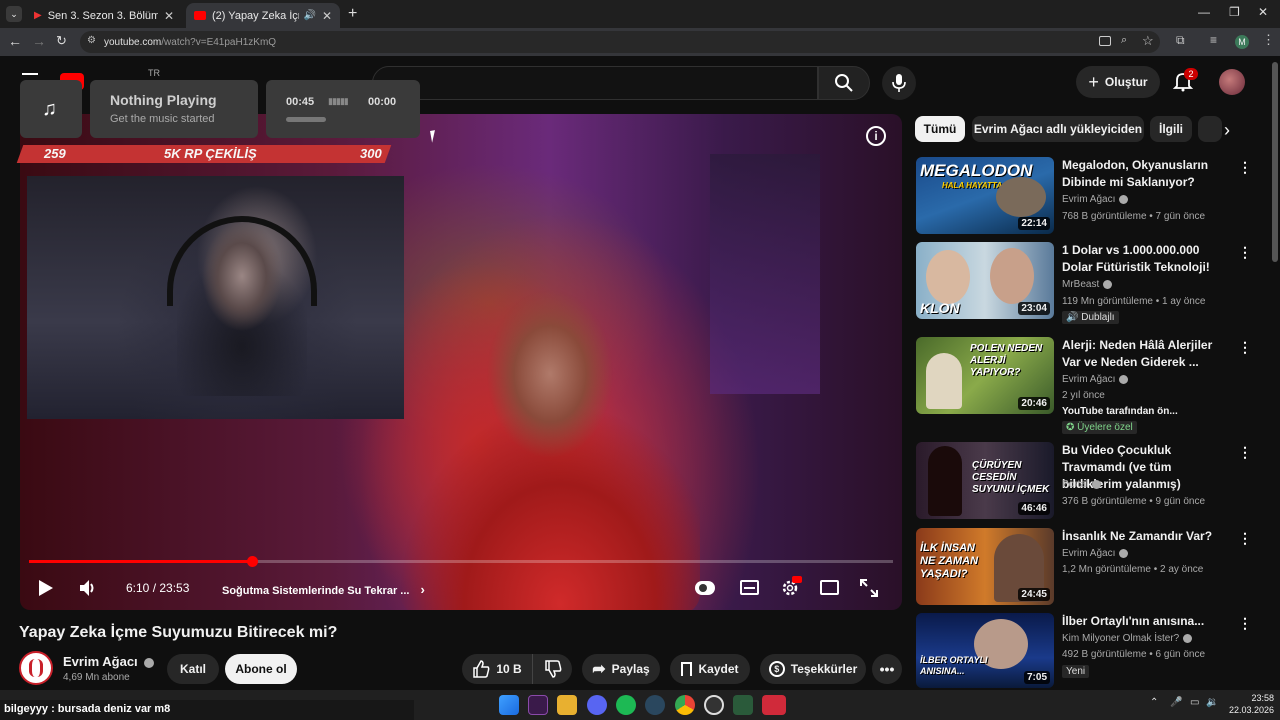 This screenshot has width=1280, height=720. Describe the element at coordinates (261, 669) in the screenshot. I see `subscribe-button: Abone ol` at that location.